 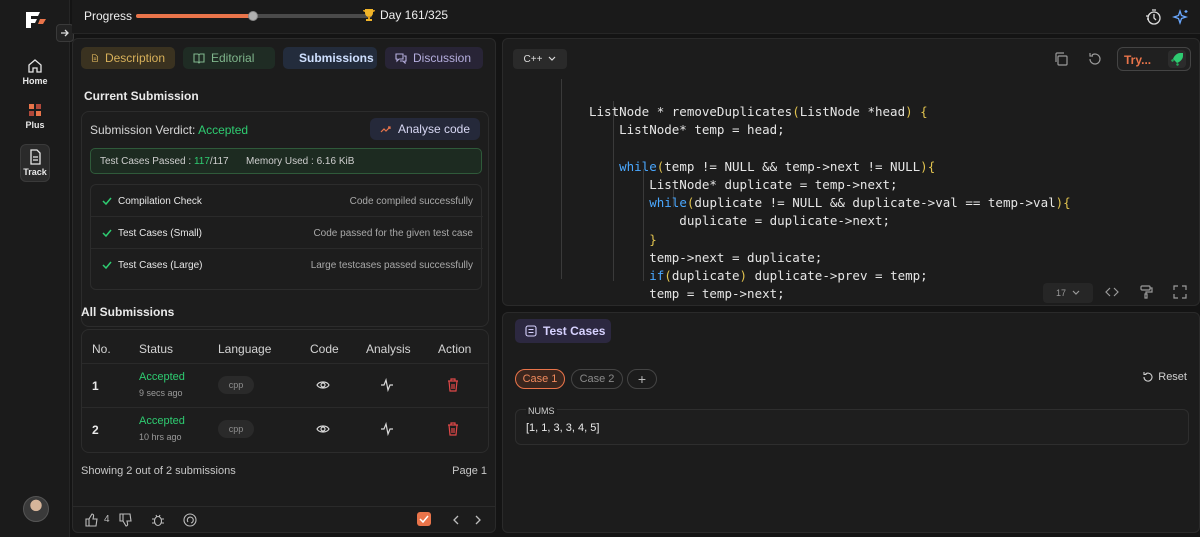 What do you see at coordinates (160, 233) in the screenshot?
I see `check-name: Test Cases (Small)` at bounding box center [160, 233].